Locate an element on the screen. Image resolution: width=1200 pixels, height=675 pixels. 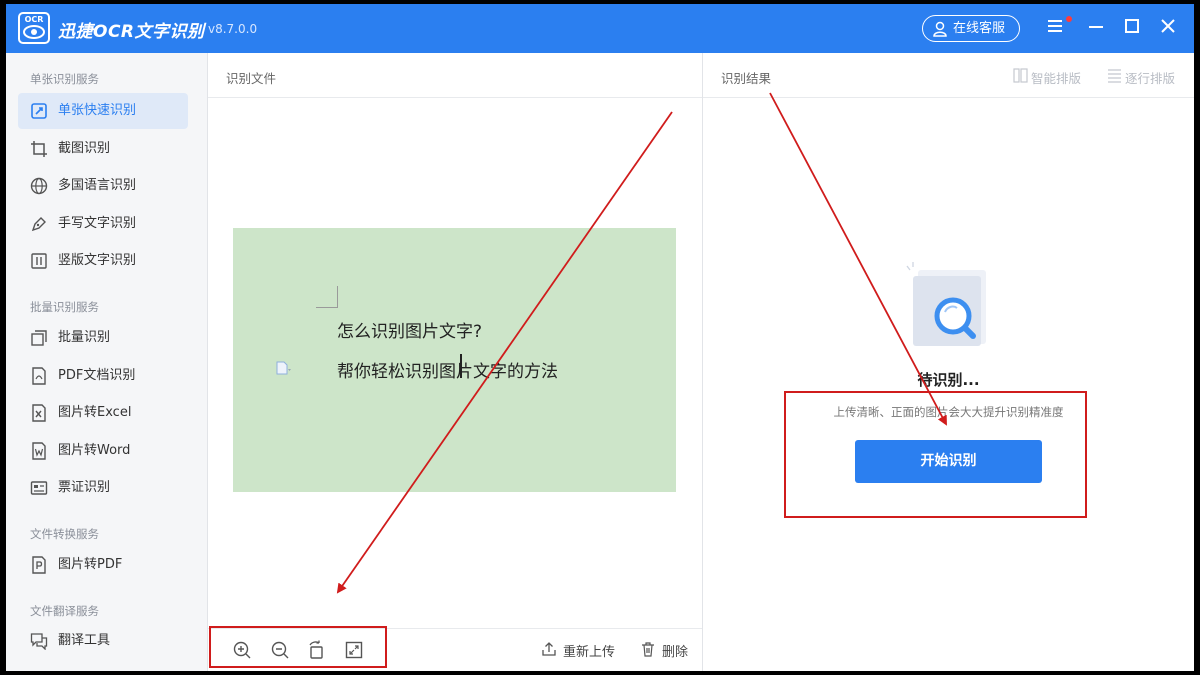
sidebar-item-label: 竖版文字识别 is located at coordinates (97, 260).